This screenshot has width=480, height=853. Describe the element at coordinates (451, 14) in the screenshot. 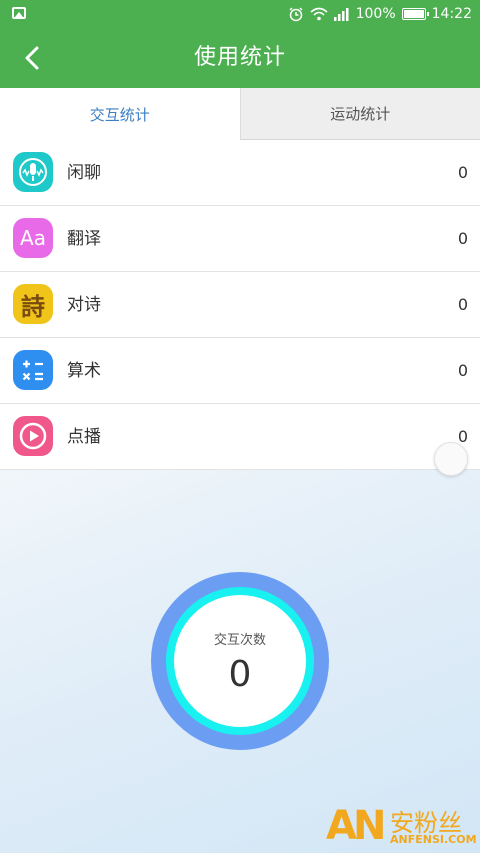

I see `clock: 14:22` at that location.